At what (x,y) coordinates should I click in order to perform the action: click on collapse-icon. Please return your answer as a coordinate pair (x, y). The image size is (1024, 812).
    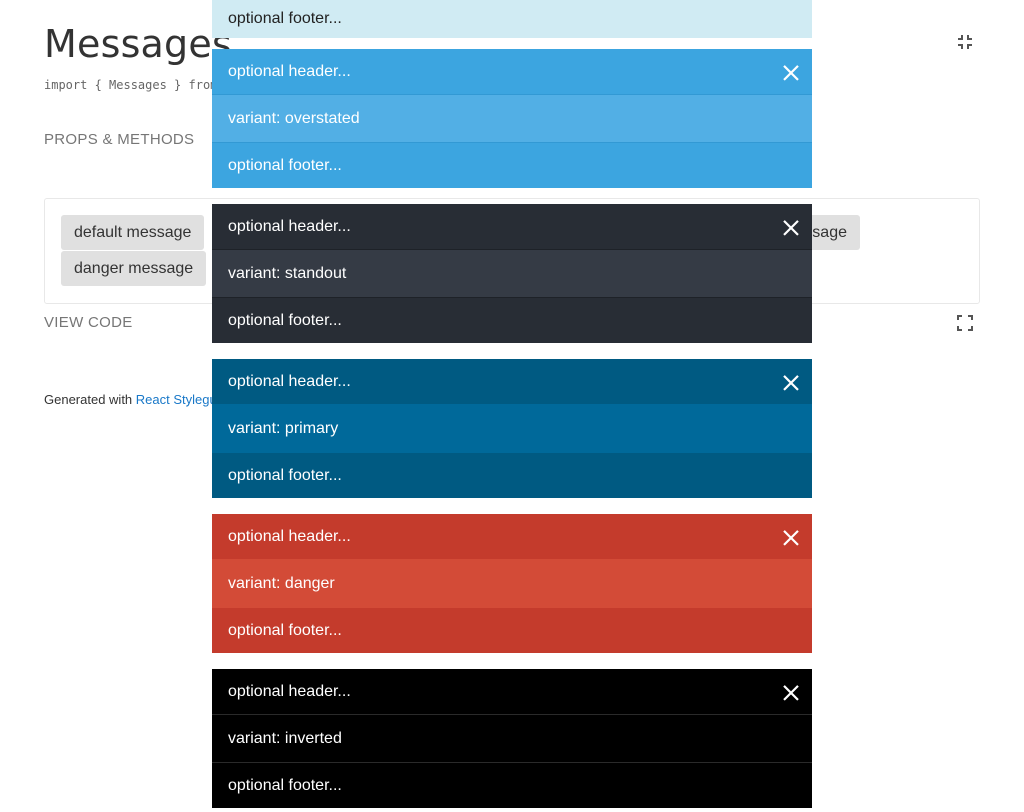
    Looking at the image, I should click on (965, 42).